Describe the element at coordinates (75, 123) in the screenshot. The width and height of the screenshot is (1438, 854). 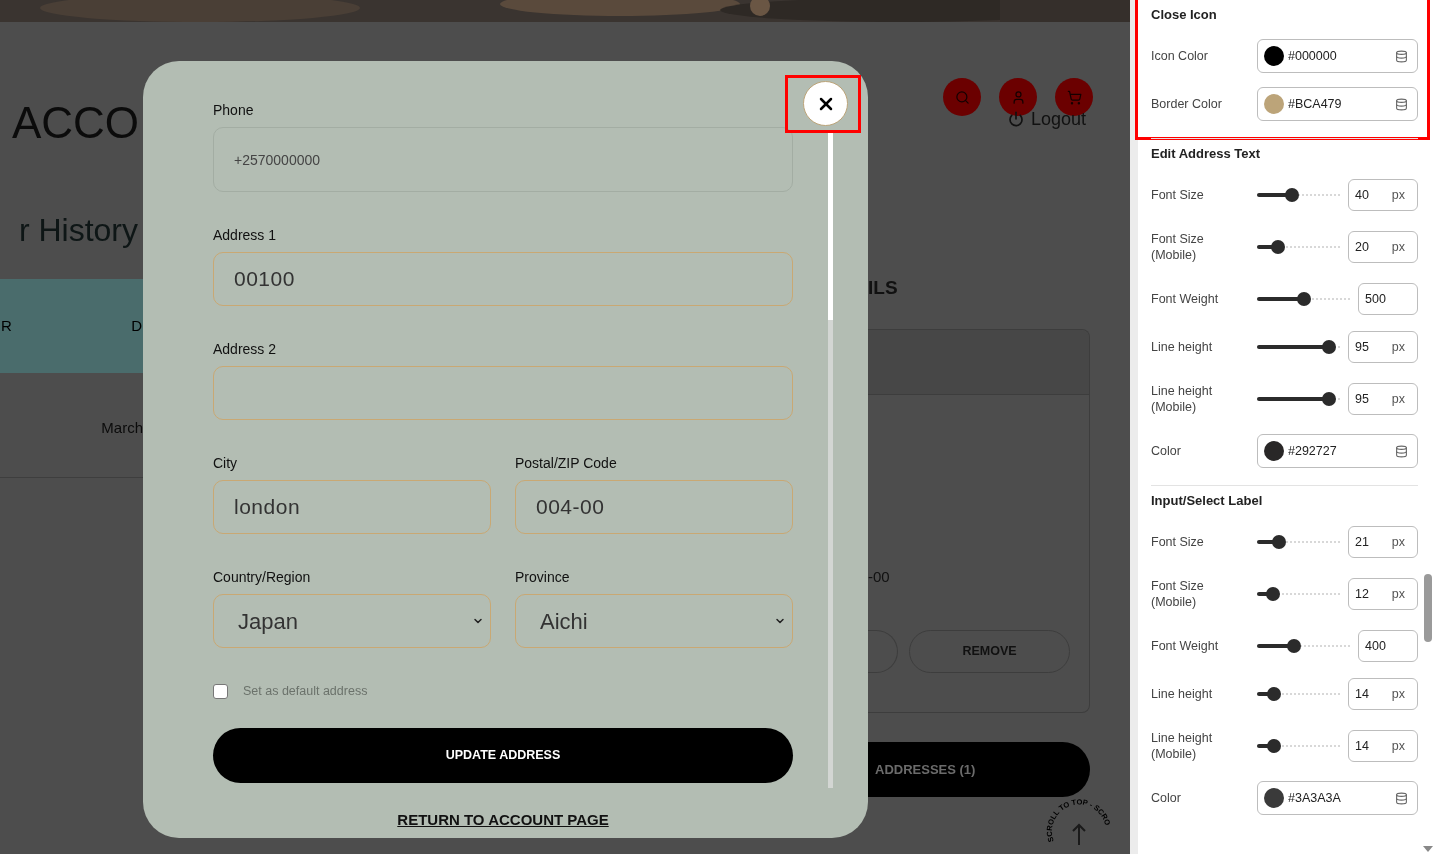
I see `logo-text: ACCO` at that location.